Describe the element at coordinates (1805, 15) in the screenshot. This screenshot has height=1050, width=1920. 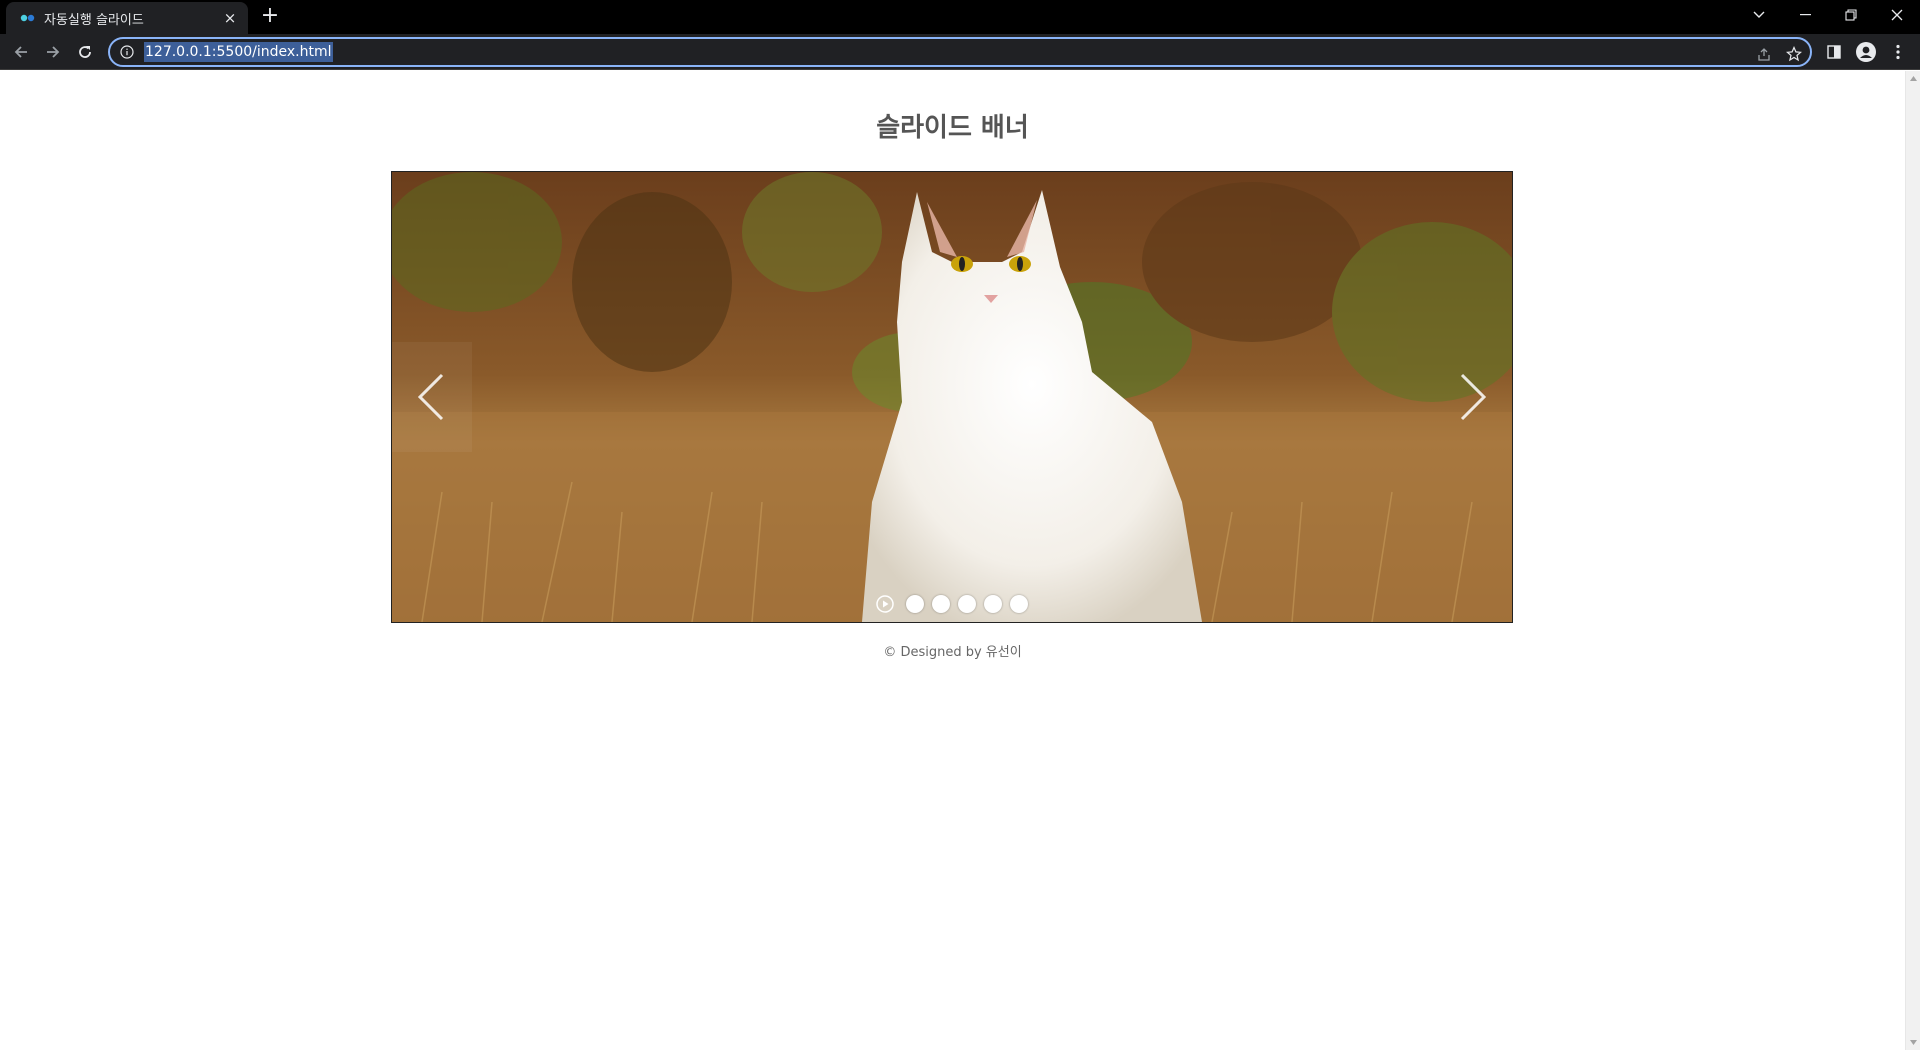
I see `minimize-icon` at that location.